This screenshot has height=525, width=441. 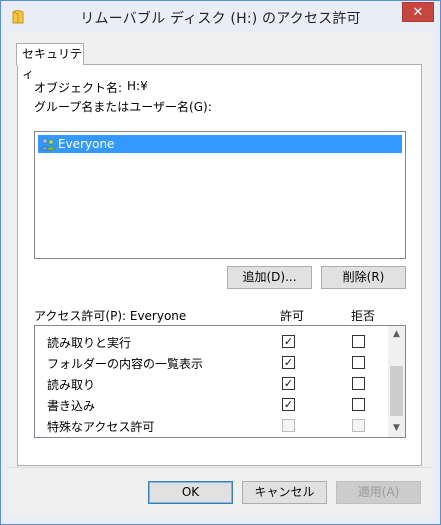 What do you see at coordinates (86, 144) in the screenshot?
I see `list-item-label: Everyone` at bounding box center [86, 144].